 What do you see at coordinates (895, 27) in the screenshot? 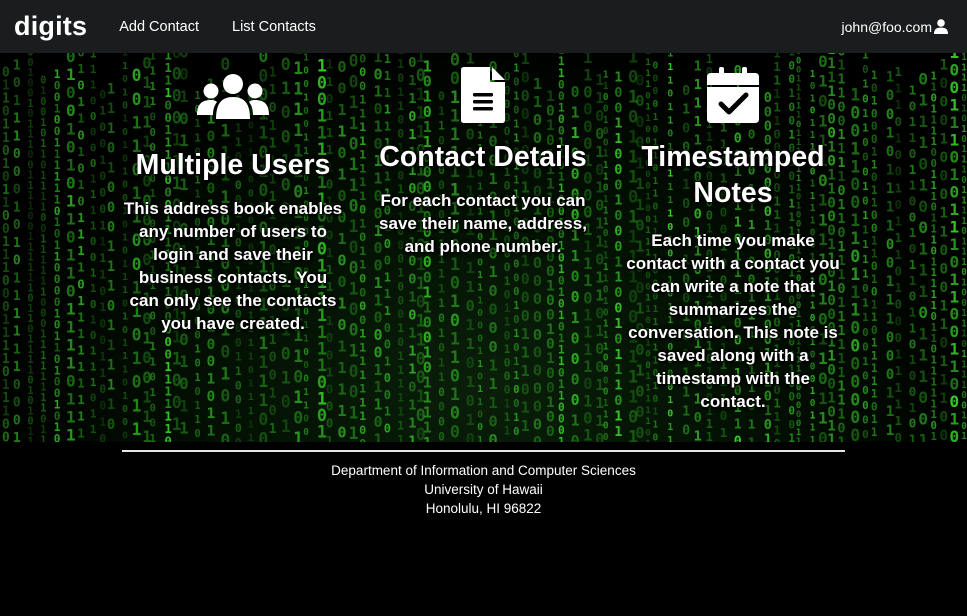
I see `user-menu: john@foo.com` at bounding box center [895, 27].